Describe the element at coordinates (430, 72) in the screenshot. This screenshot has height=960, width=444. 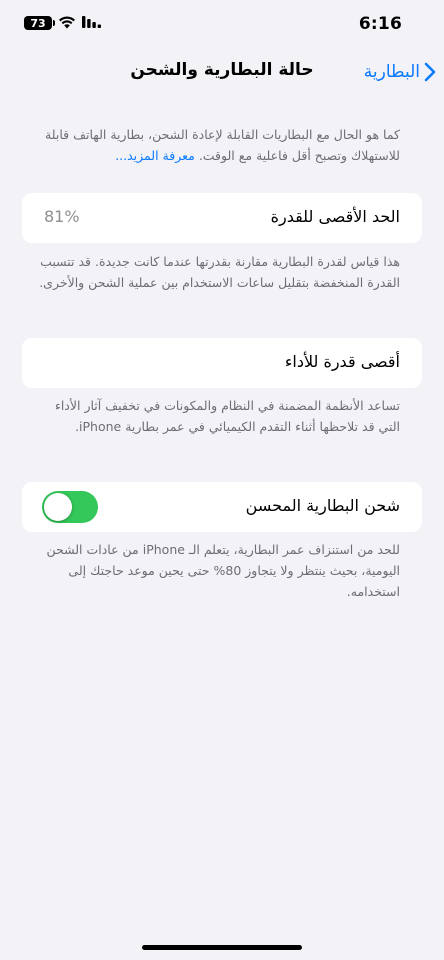
I see `chevron-right-icon` at that location.